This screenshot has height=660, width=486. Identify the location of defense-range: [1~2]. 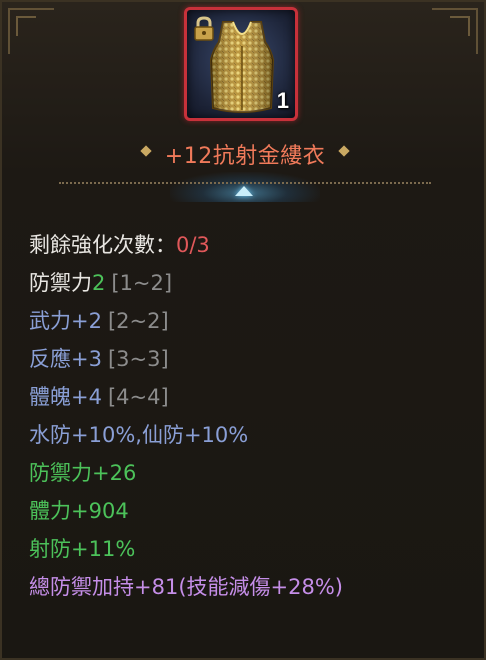
(142, 283).